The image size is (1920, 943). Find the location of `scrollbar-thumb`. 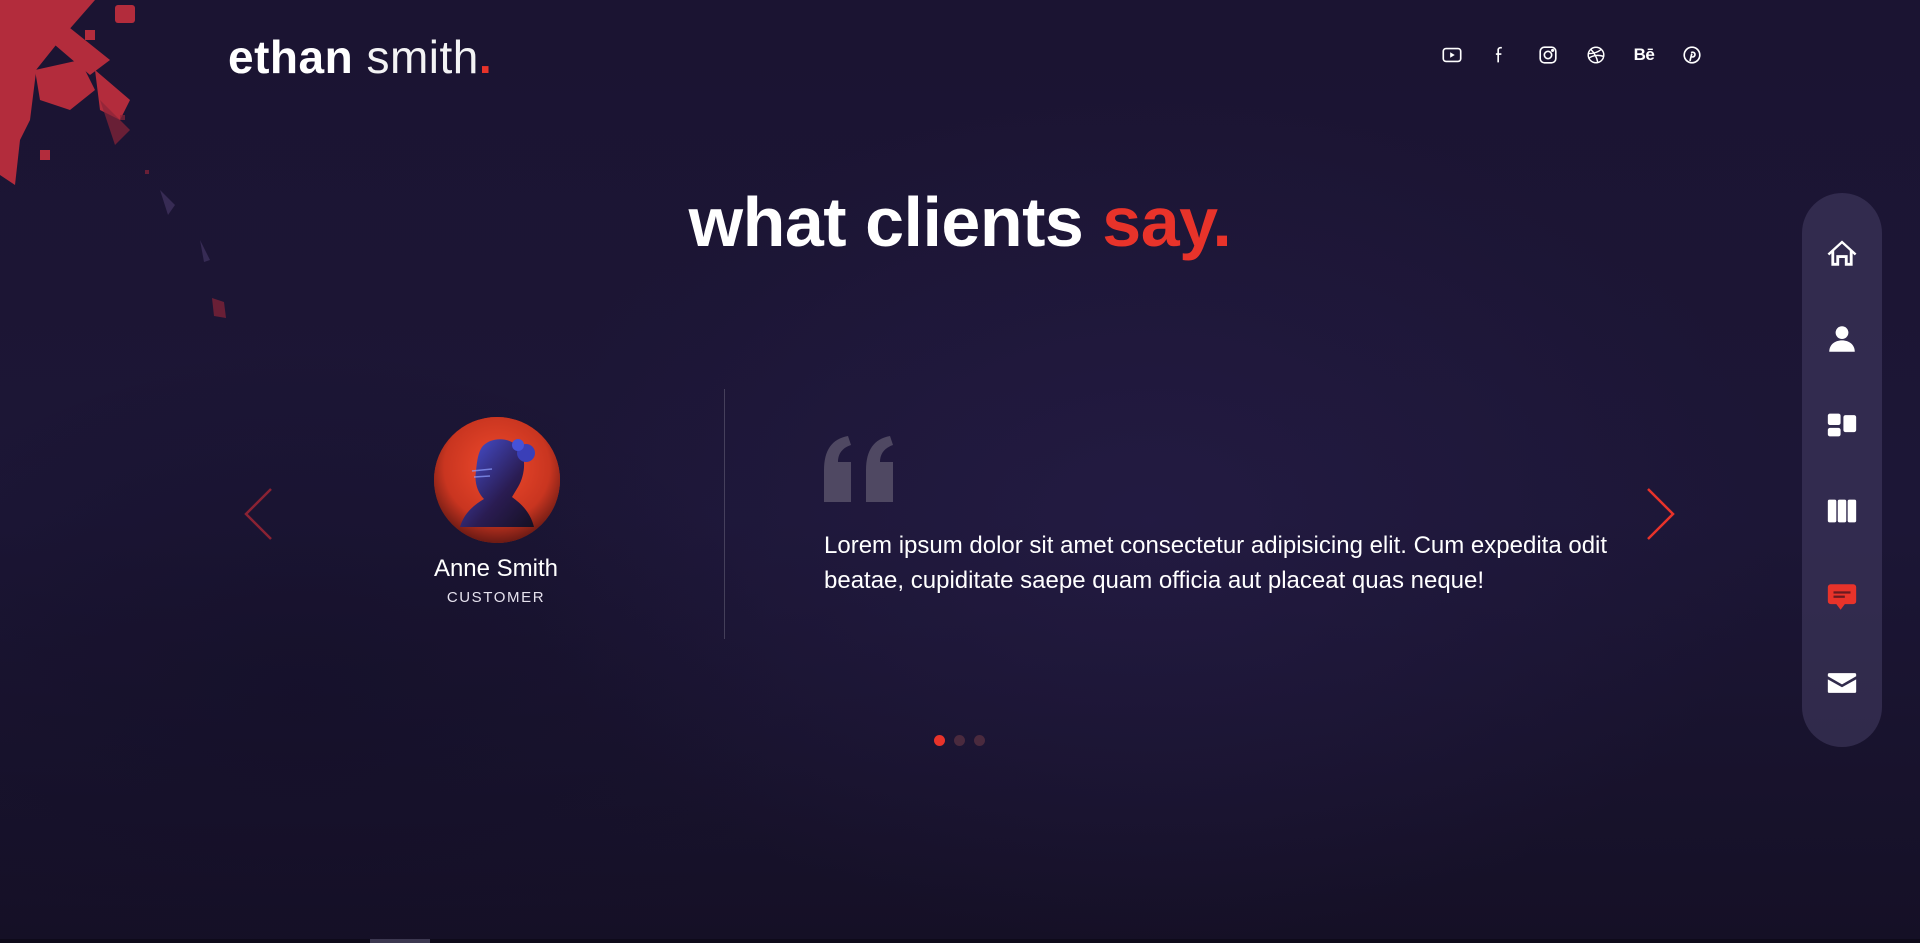

scrollbar-thumb is located at coordinates (400, 941).